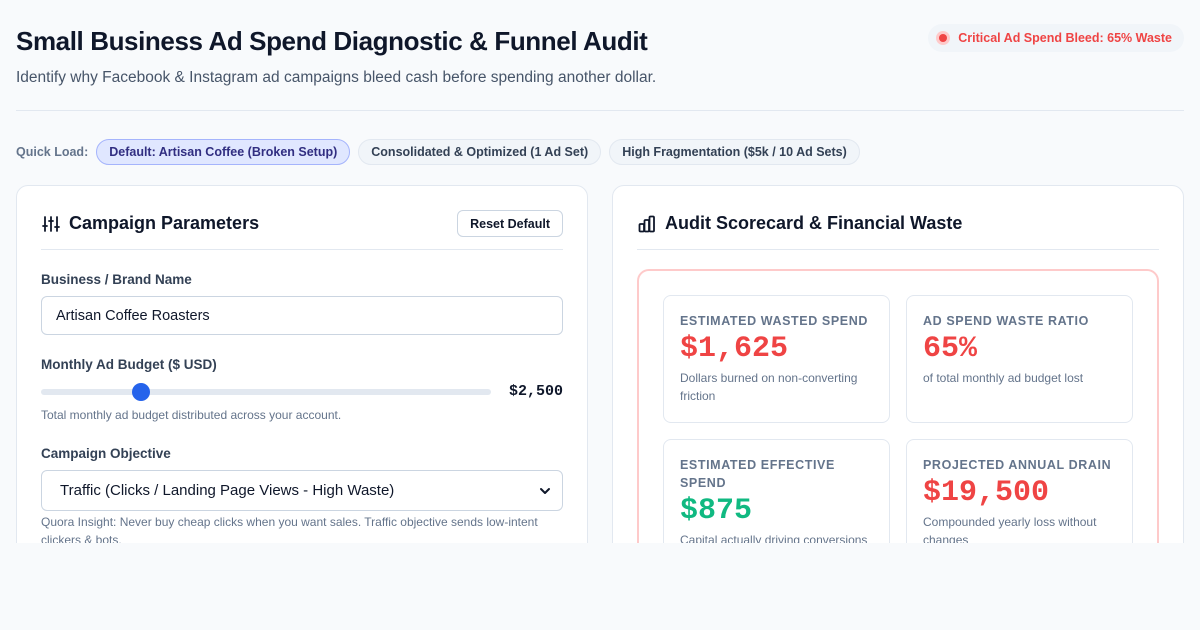 This screenshot has width=1200, height=630. What do you see at coordinates (266, 392) in the screenshot?
I see `budget-slider` at bounding box center [266, 392].